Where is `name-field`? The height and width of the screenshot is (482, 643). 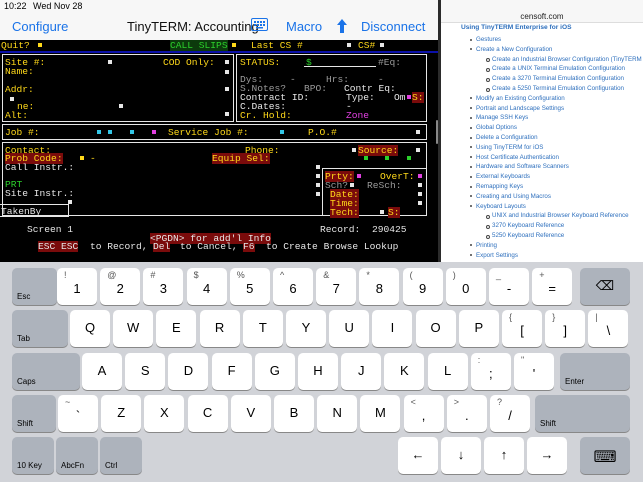 name-field is located at coordinates (227, 72).